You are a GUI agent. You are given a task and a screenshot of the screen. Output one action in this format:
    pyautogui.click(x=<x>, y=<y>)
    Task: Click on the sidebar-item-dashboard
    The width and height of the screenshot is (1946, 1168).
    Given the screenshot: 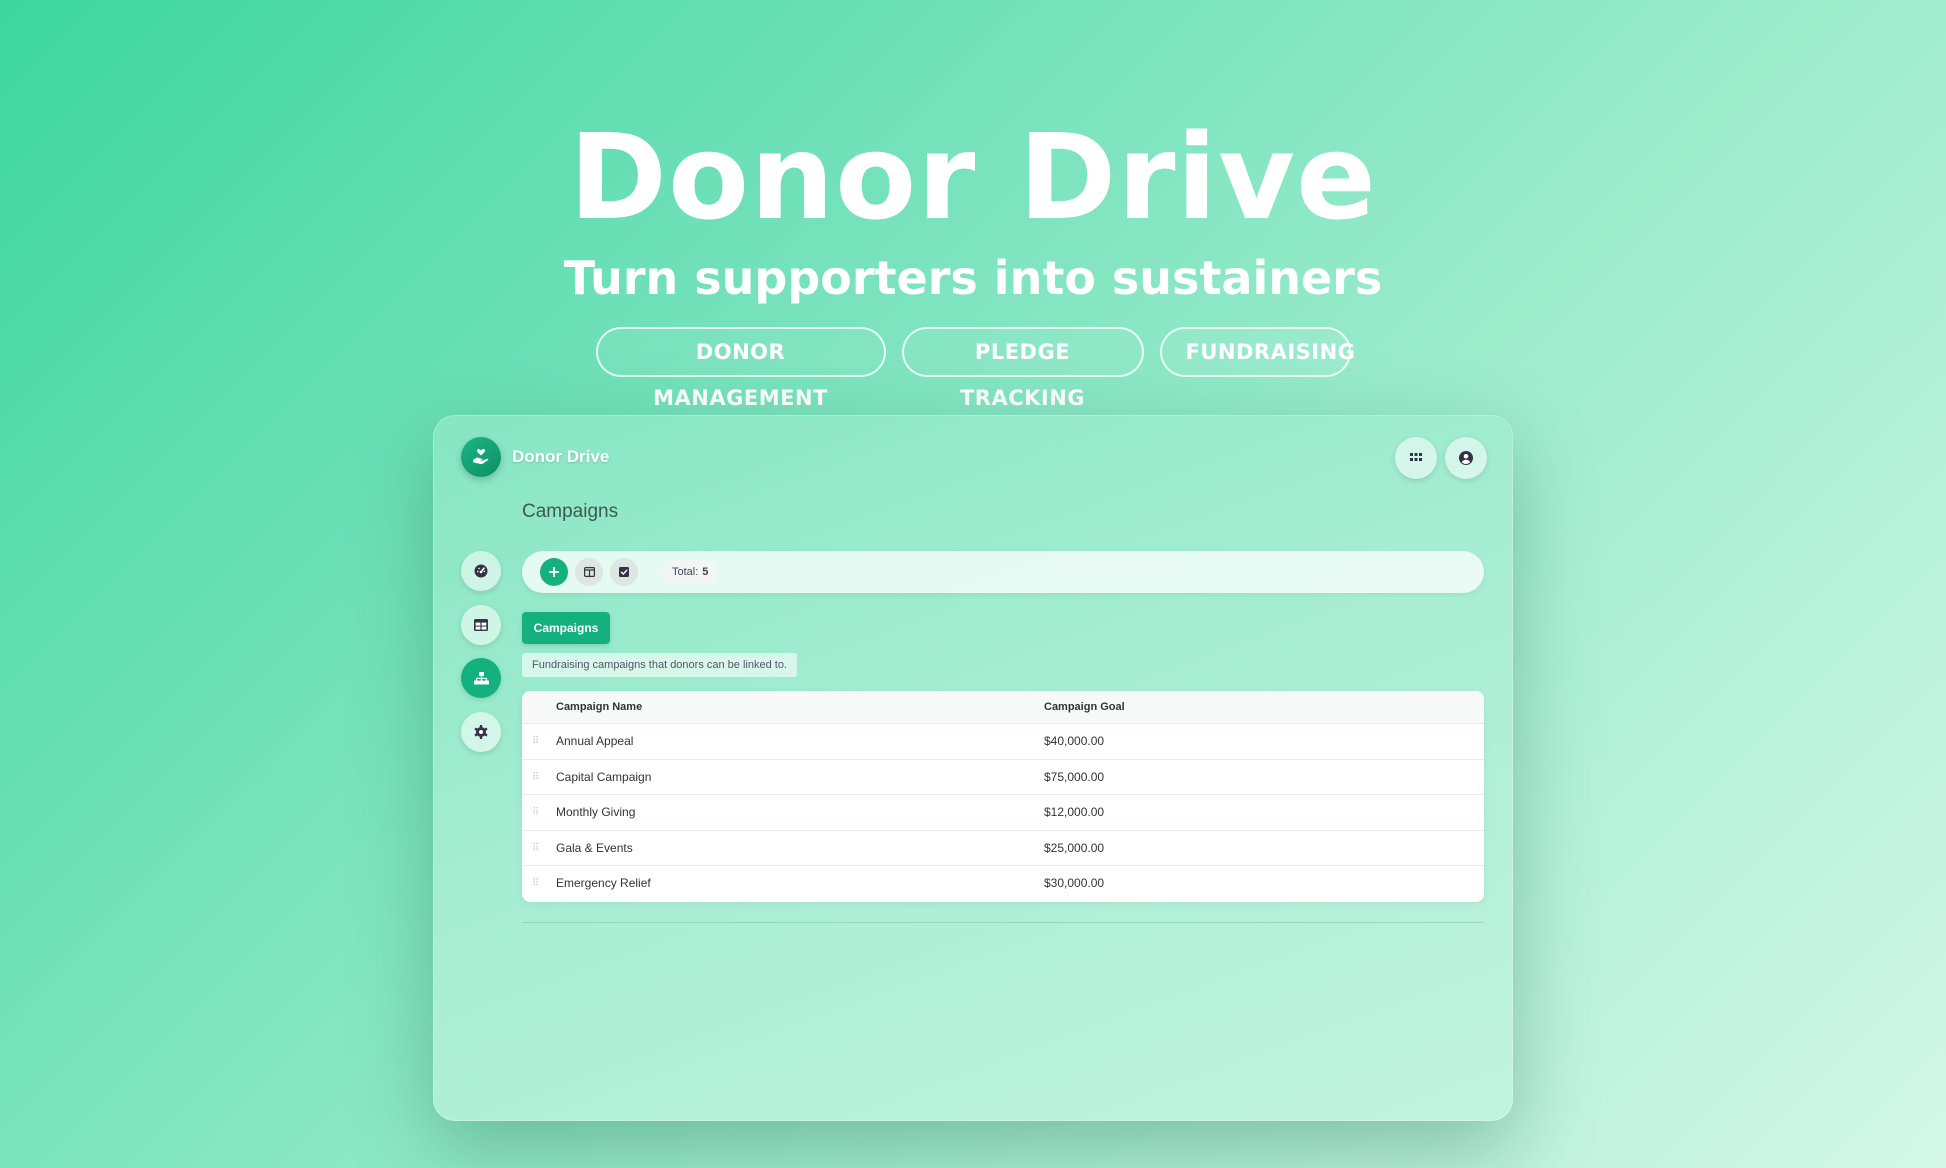 What is the action you would take?
    pyautogui.click(x=481, y=571)
    